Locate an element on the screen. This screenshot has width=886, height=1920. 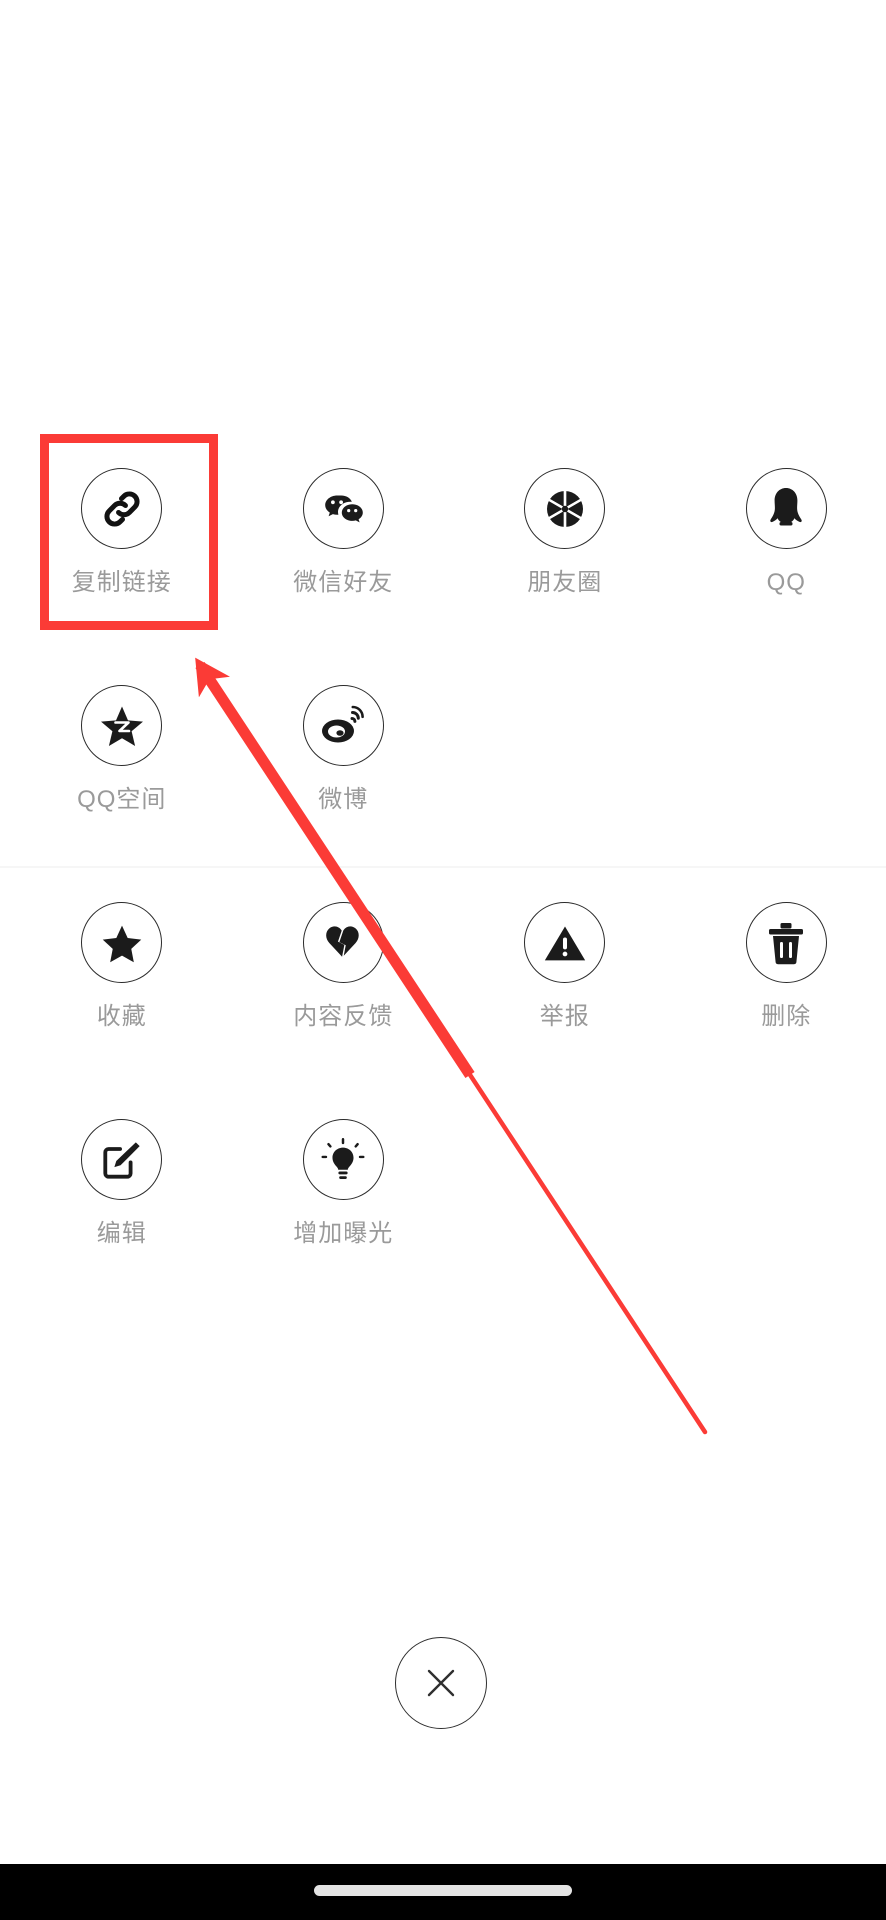
action-item-report: 举报 is located at coordinates (565, 977).